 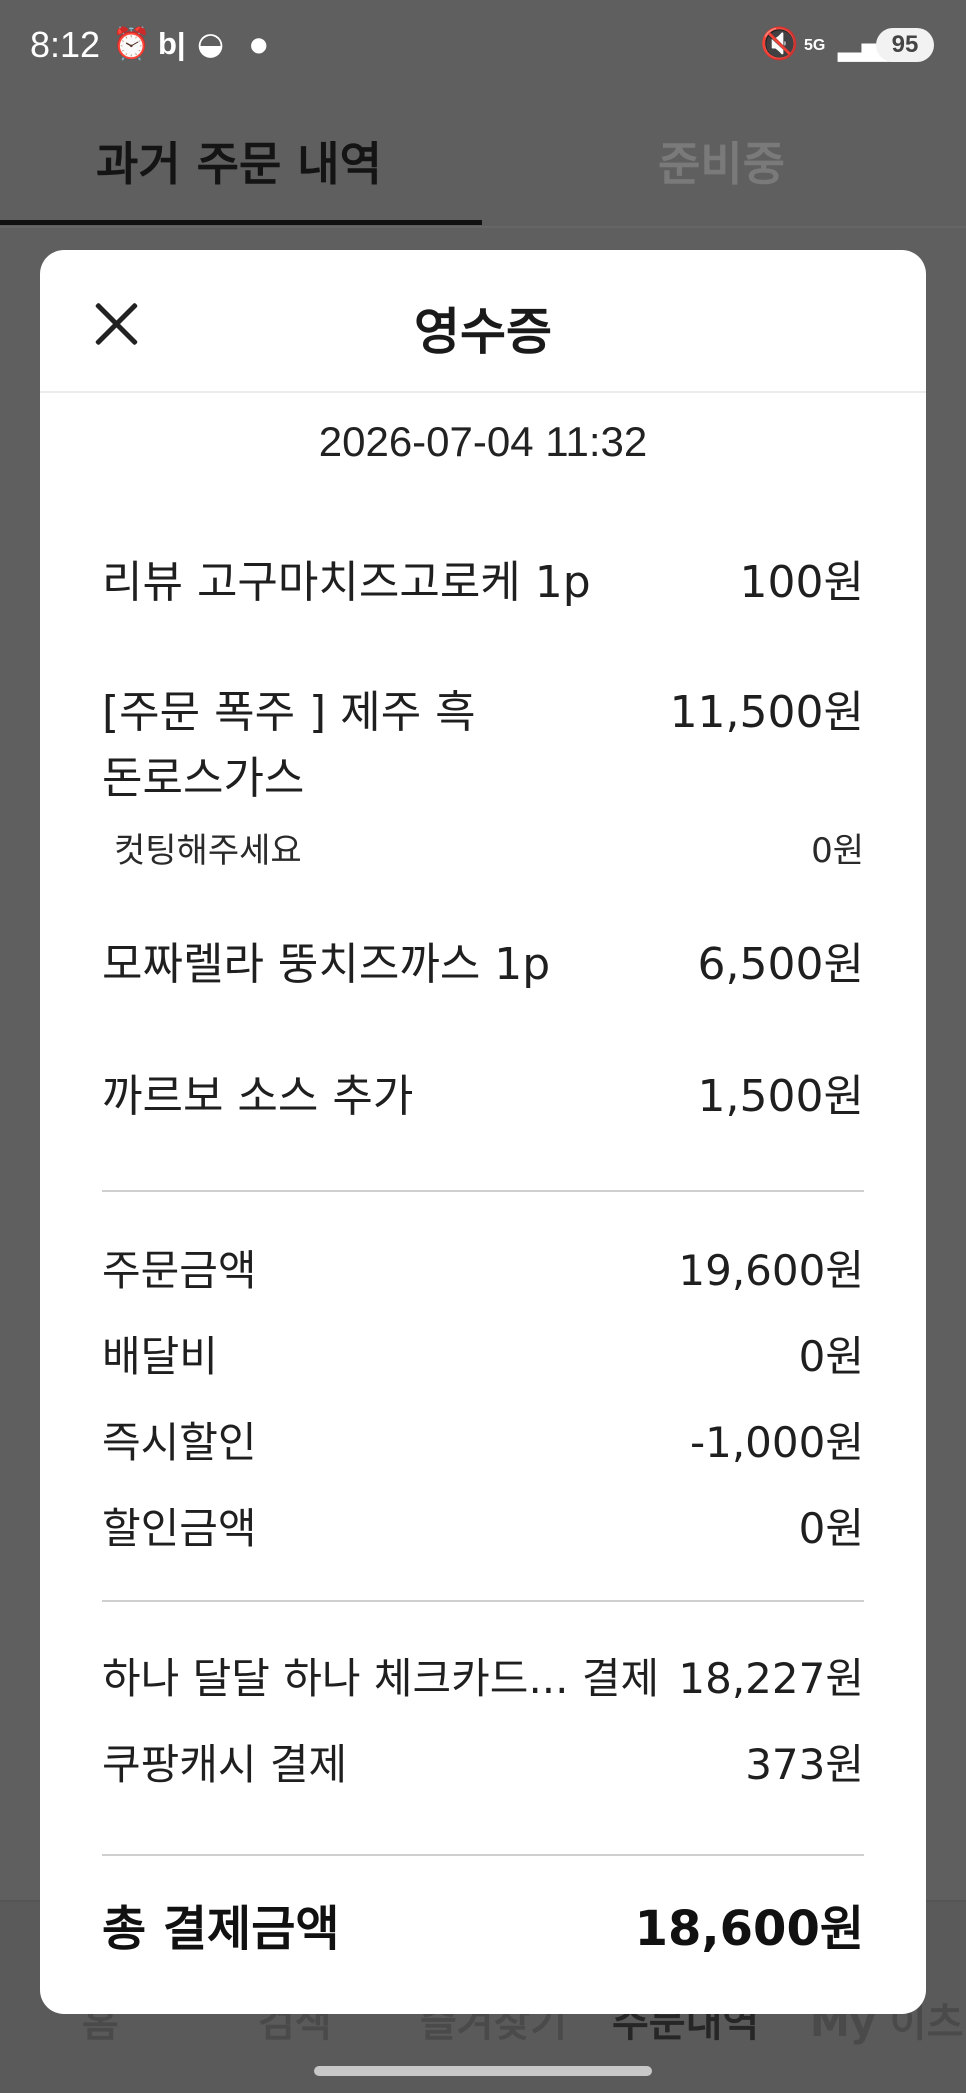 What do you see at coordinates (179, 1442) in the screenshot?
I see `summary-label: 즉시할인` at bounding box center [179, 1442].